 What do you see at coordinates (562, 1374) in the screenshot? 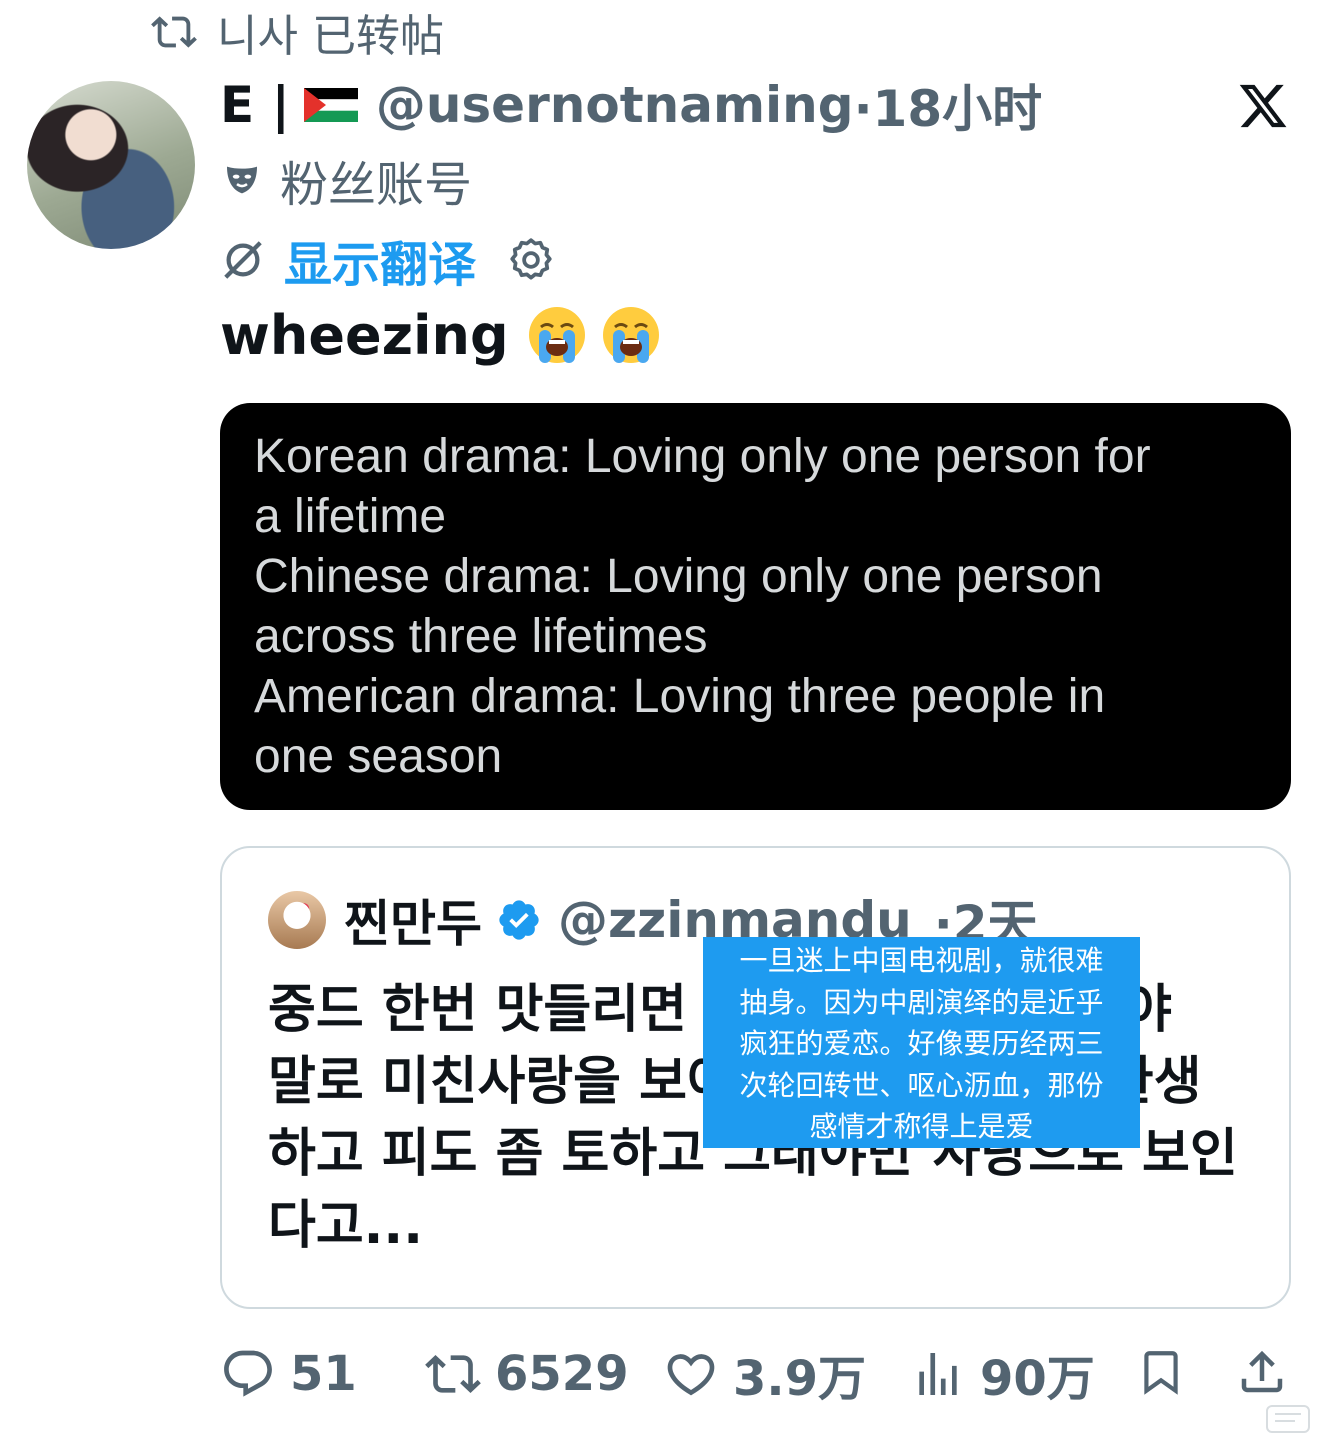
I see `repost-count: 6529` at bounding box center [562, 1374].